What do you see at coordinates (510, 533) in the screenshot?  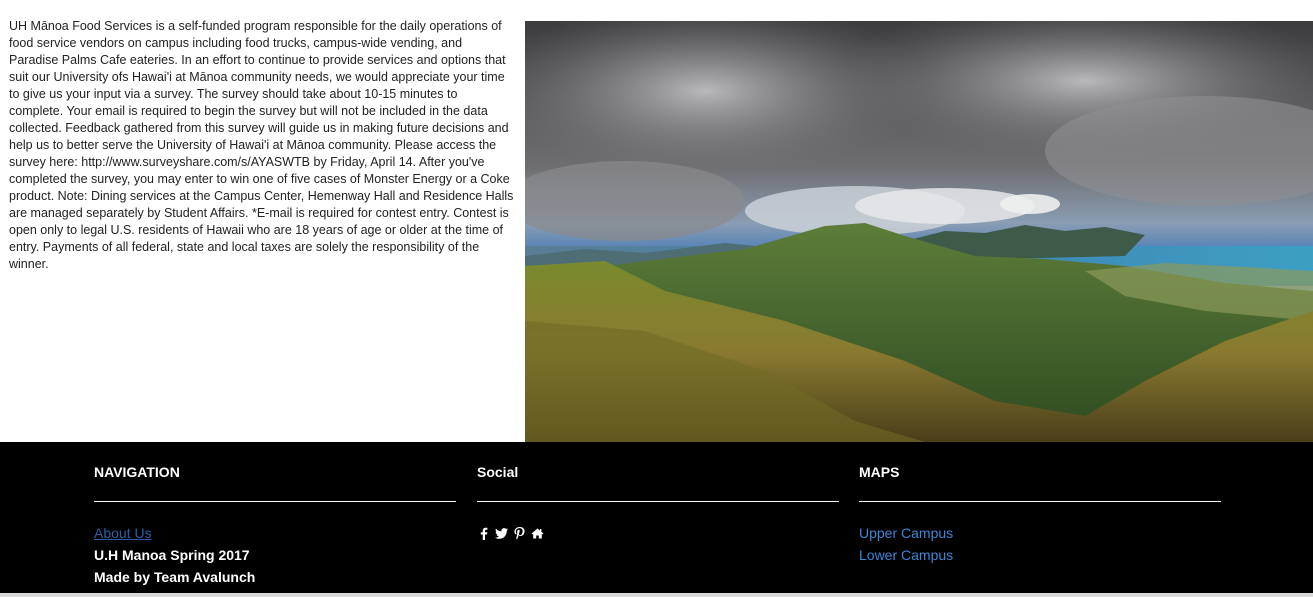 I see `social-icons` at bounding box center [510, 533].